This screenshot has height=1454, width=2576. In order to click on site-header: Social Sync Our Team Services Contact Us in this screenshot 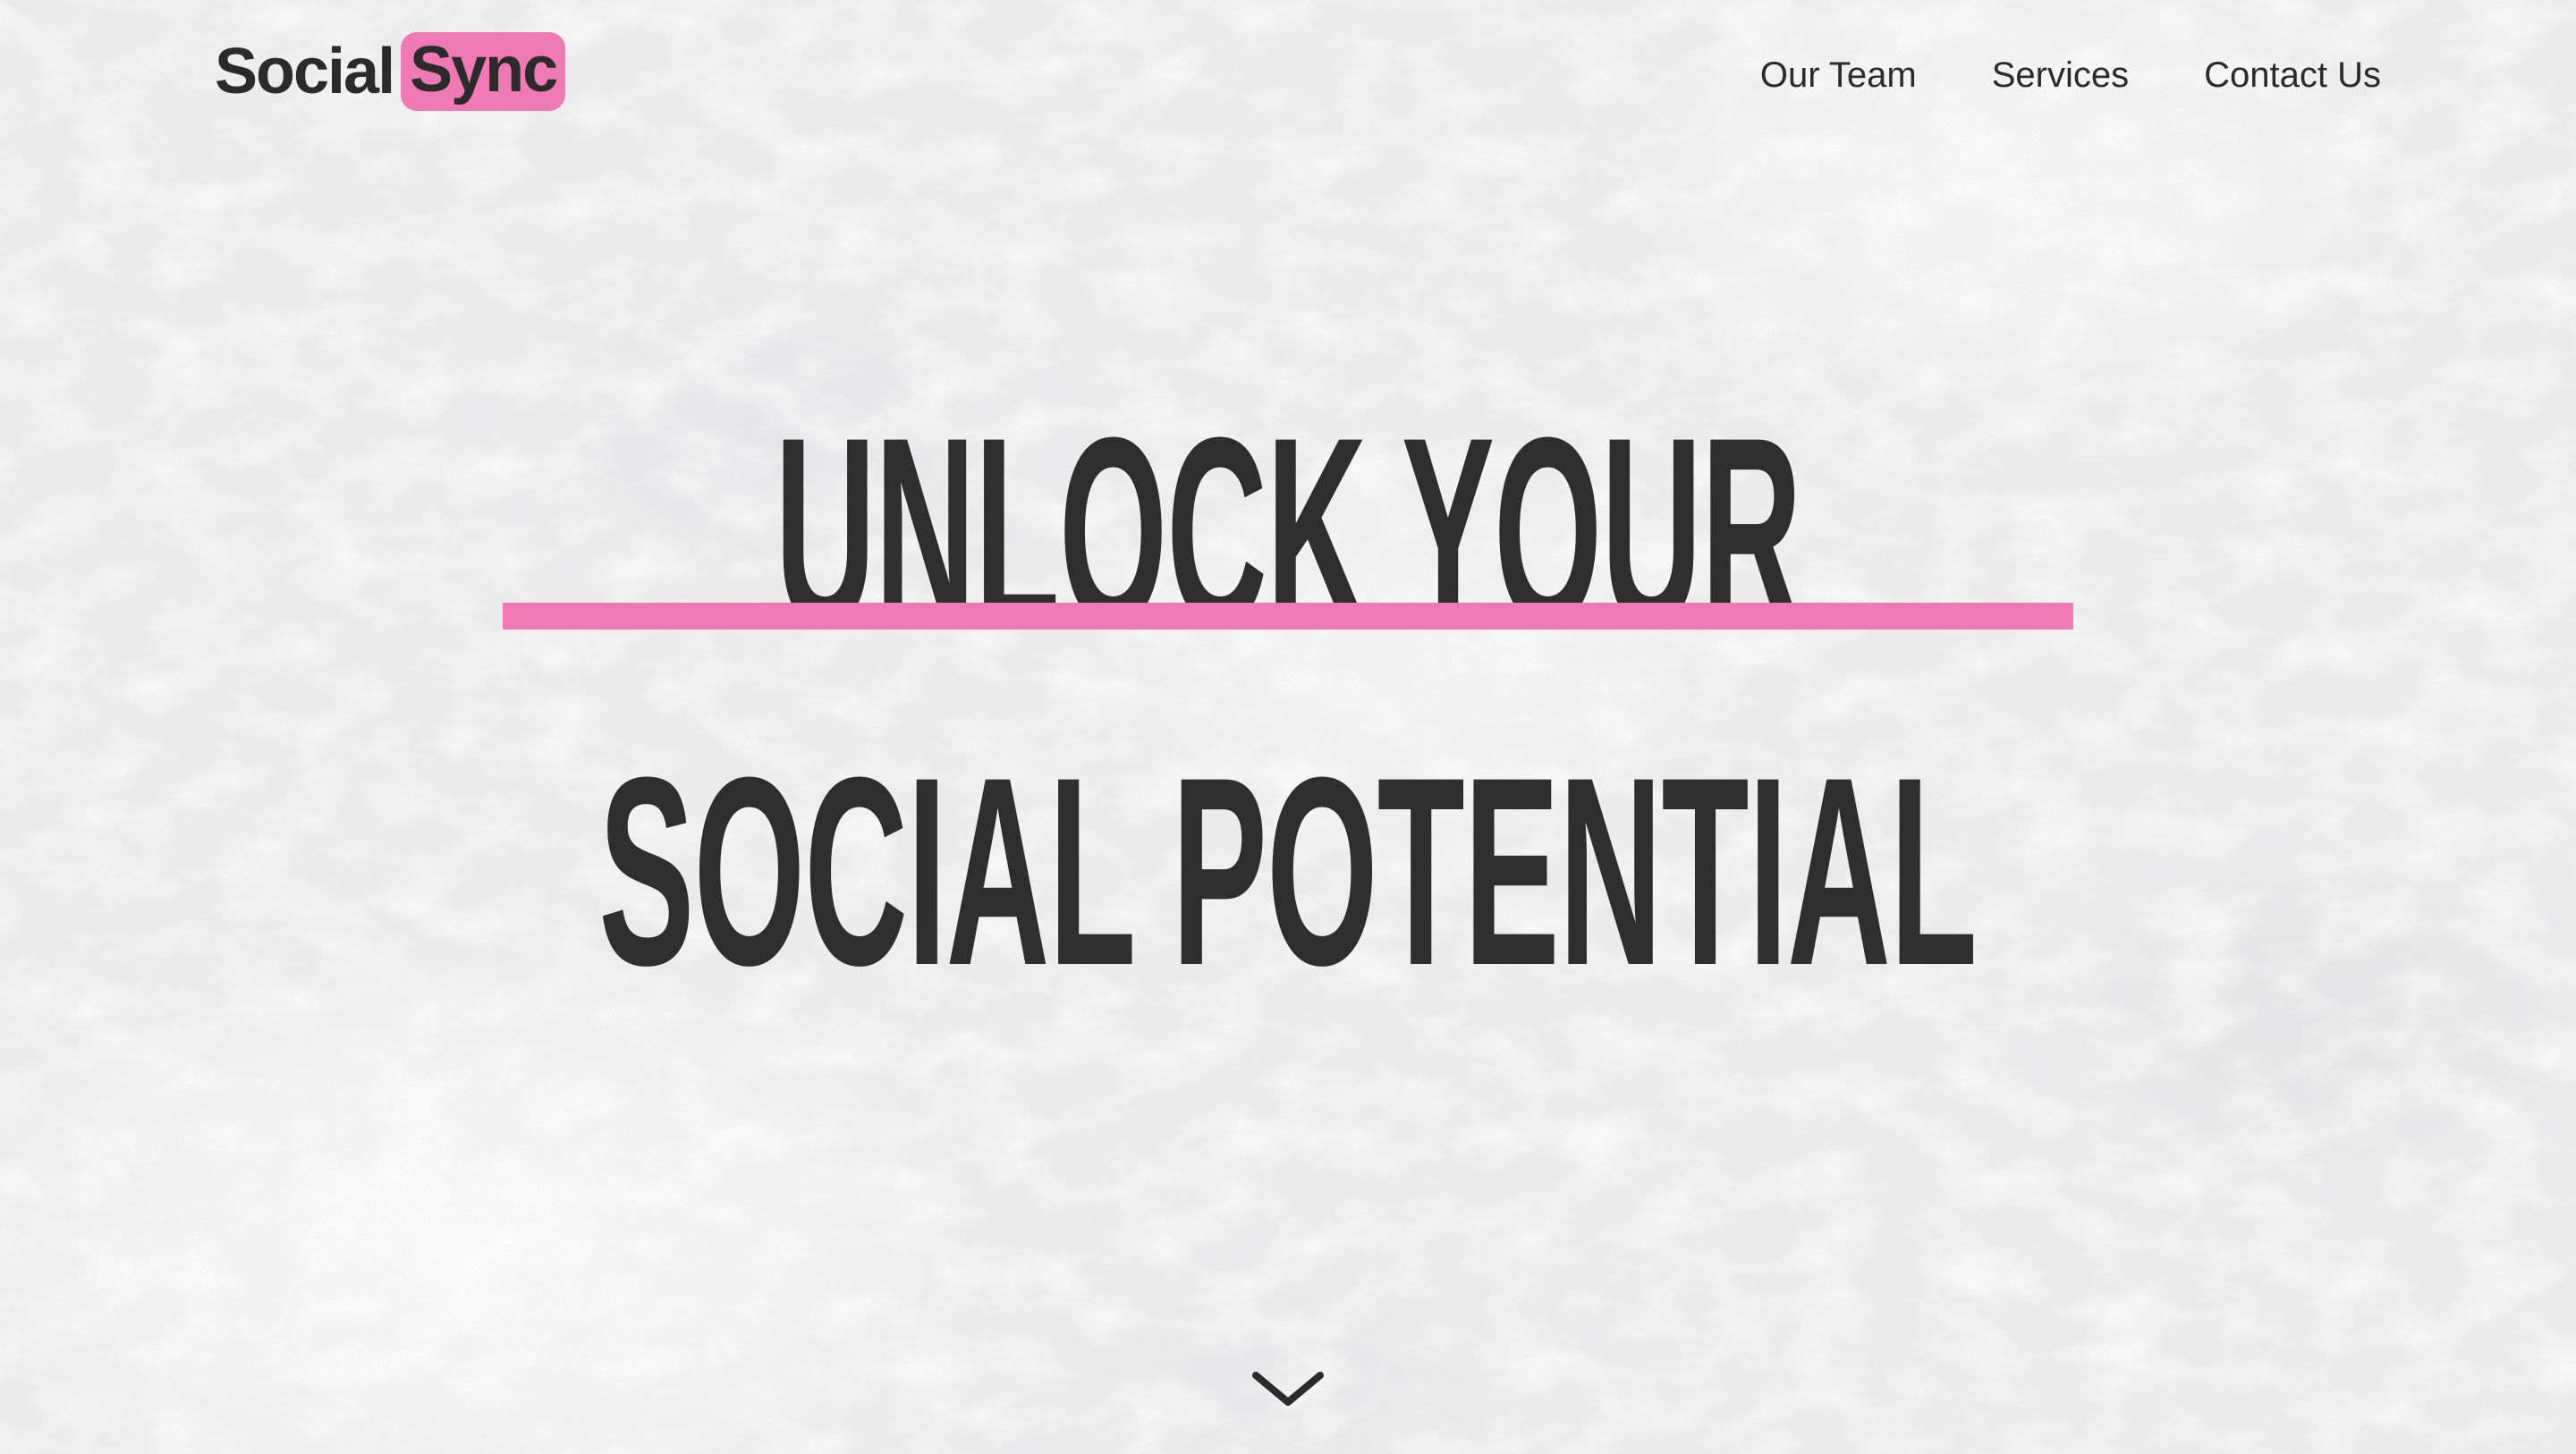, I will do `click(1288, 76)`.